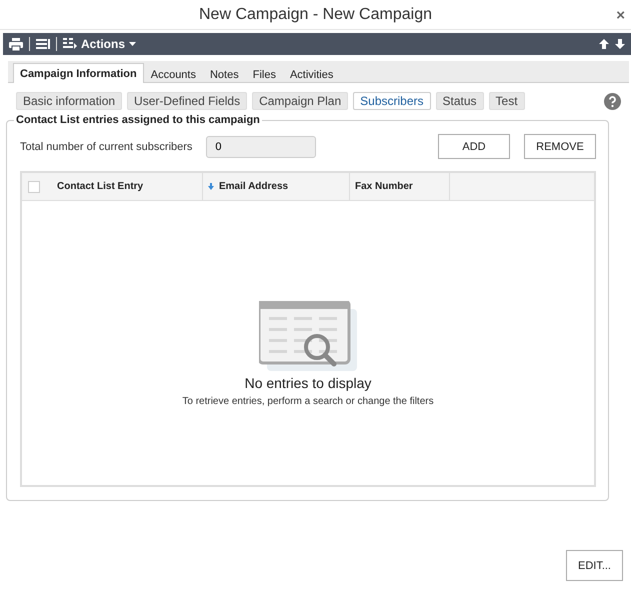  Describe the element at coordinates (138, 120) in the screenshot. I see `group-legend: Contact List entries assigned to this campaign` at that location.